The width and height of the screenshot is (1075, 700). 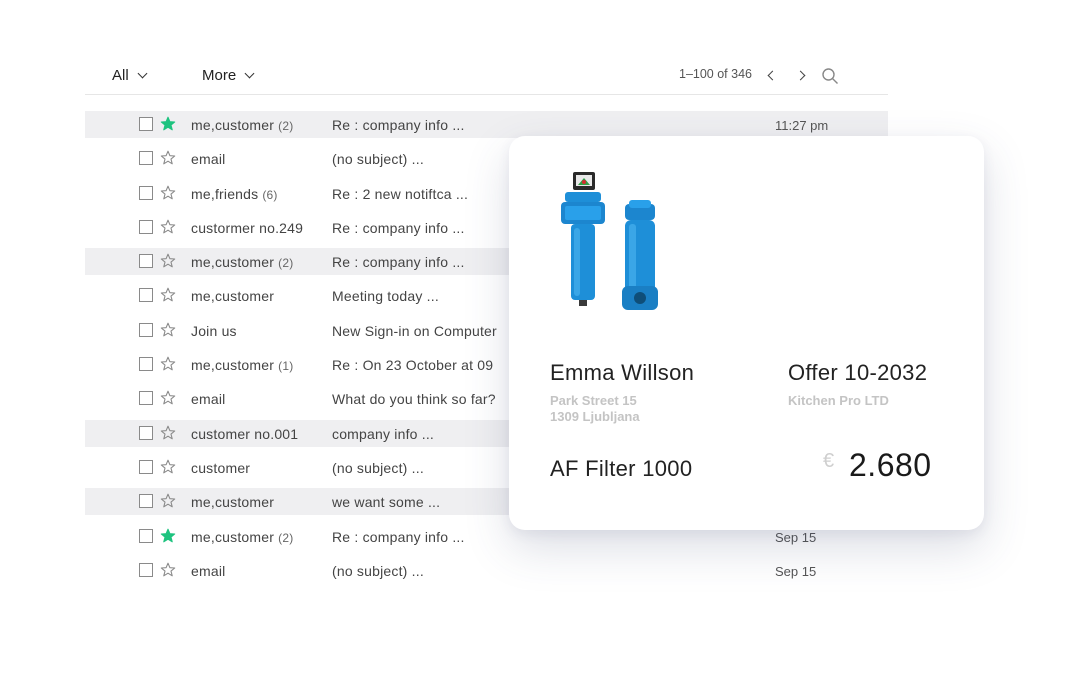 What do you see at coordinates (219, 75) in the screenshot?
I see `more-label: More` at bounding box center [219, 75].